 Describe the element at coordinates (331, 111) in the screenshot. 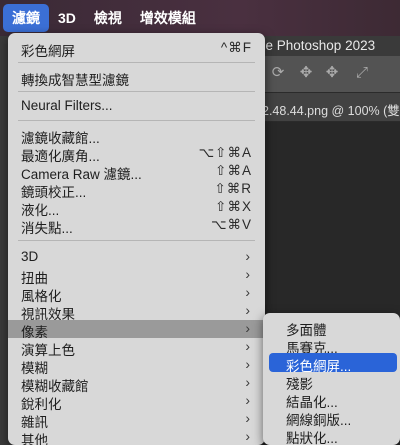

I see `document-tab-label: 2.48.44.png @ 100% (雙` at that location.